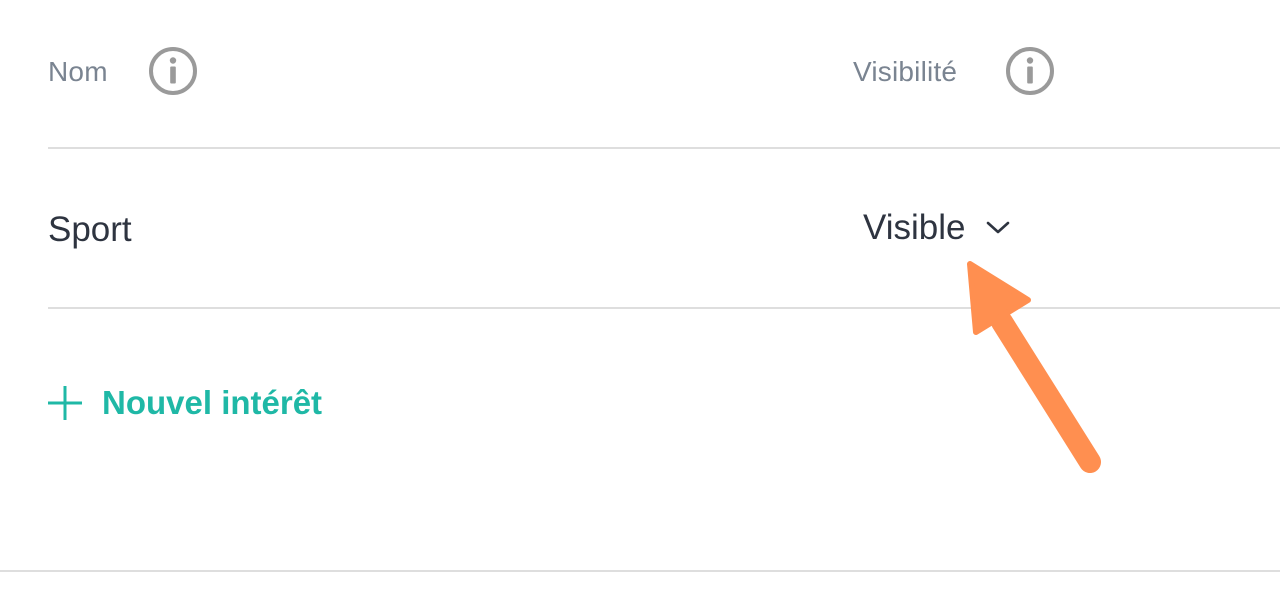 Image resolution: width=1280 pixels, height=607 pixels. I want to click on visibility-value: Visible, so click(914, 227).